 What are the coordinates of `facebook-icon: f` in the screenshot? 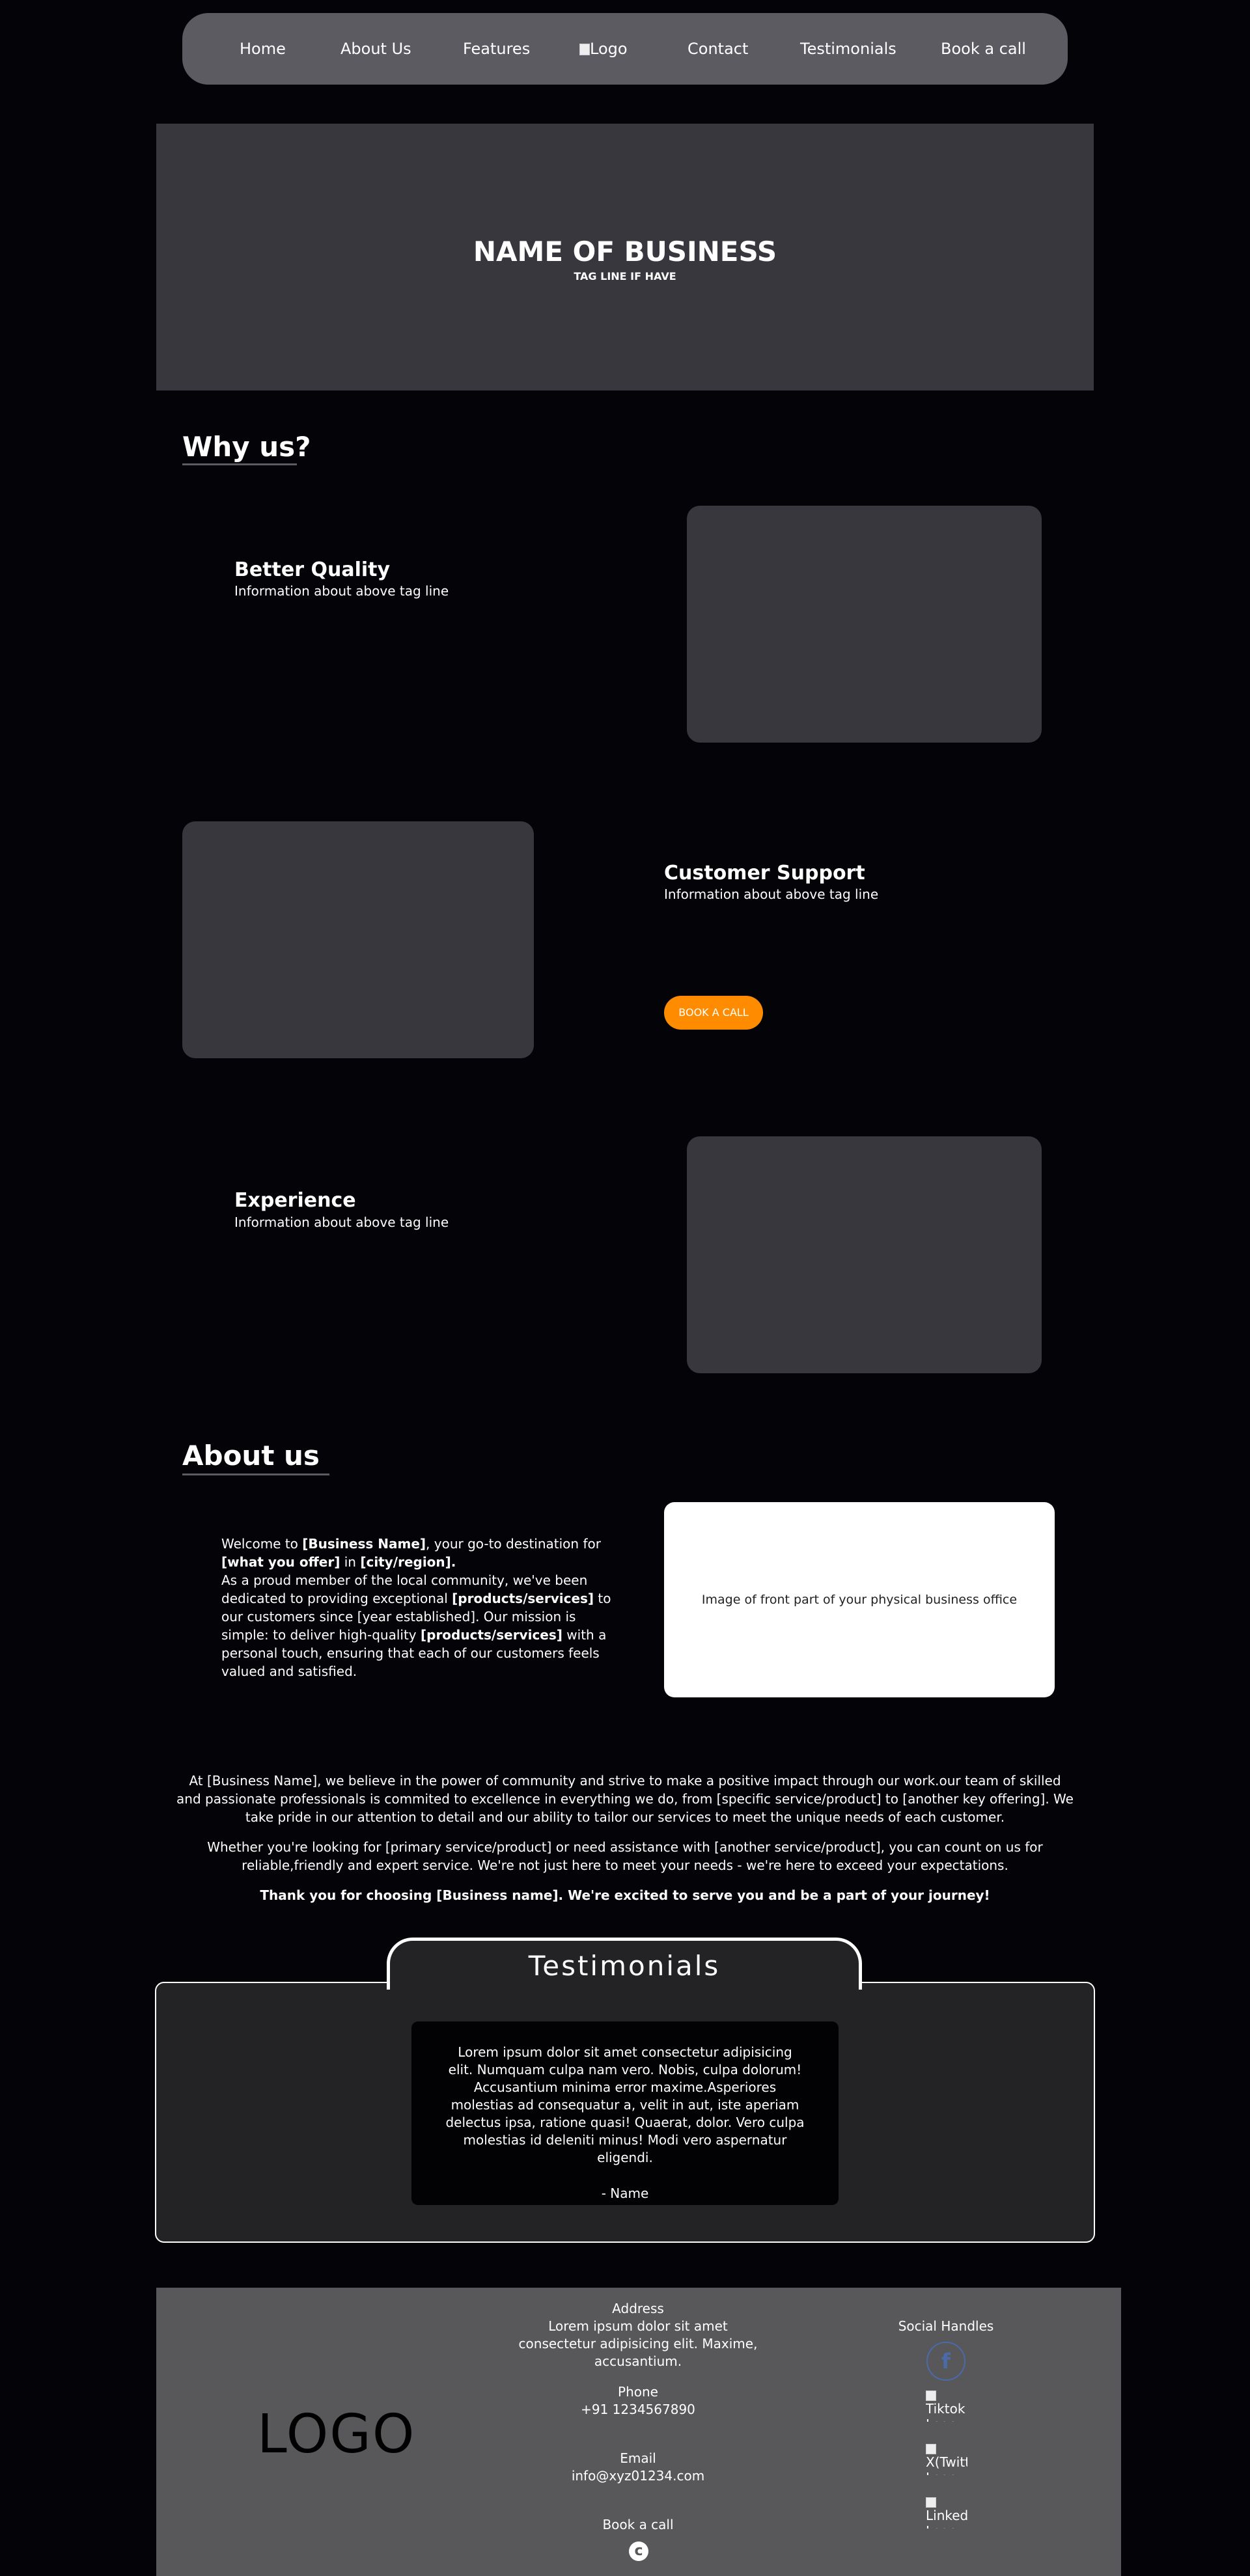 It's located at (945, 2362).